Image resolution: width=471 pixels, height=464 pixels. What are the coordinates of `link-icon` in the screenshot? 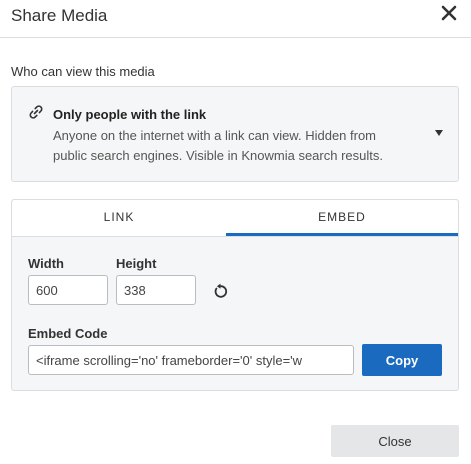 It's located at (36, 112).